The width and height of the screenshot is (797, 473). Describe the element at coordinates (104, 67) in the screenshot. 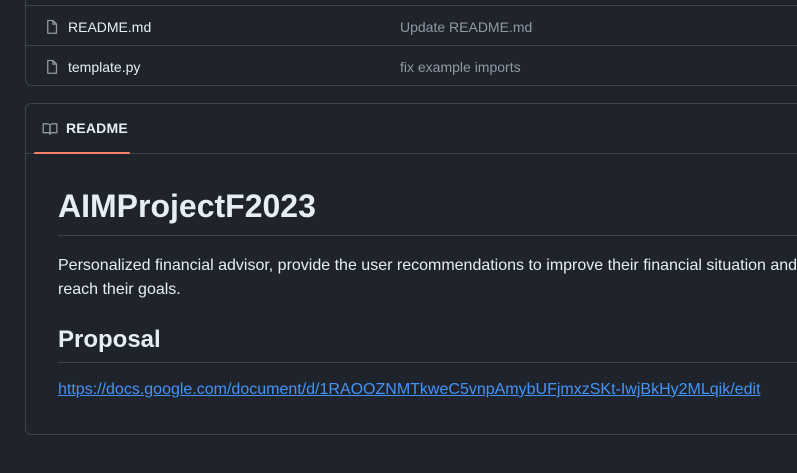

I see `file-name: template.py` at that location.